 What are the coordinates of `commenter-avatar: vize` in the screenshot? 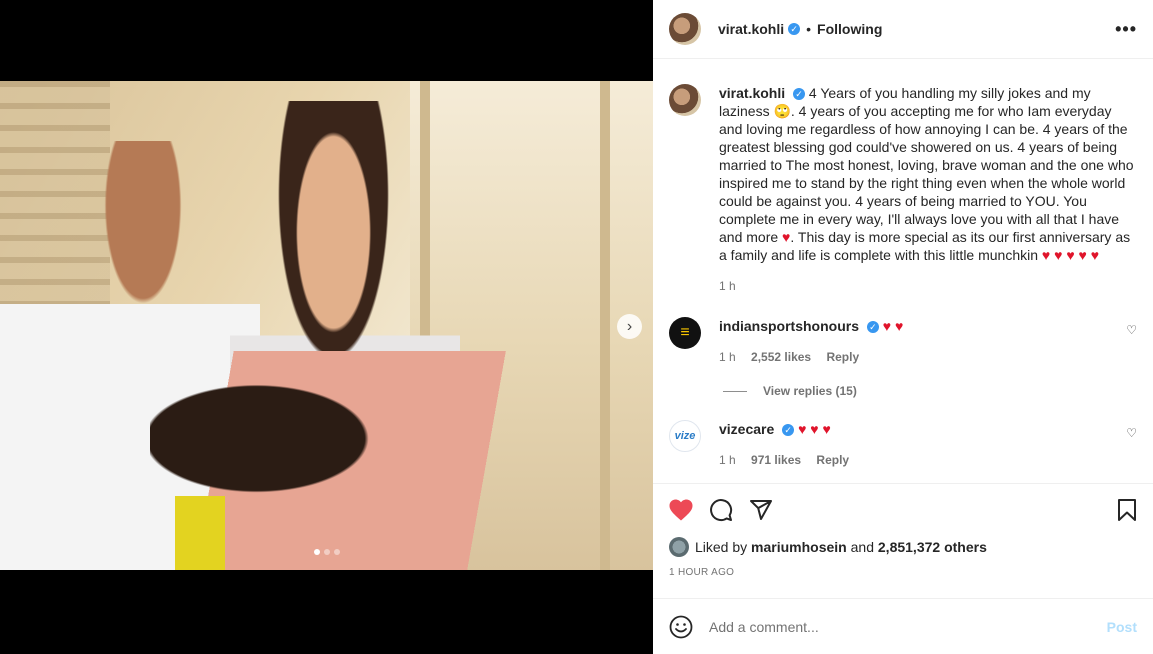 It's located at (685, 436).